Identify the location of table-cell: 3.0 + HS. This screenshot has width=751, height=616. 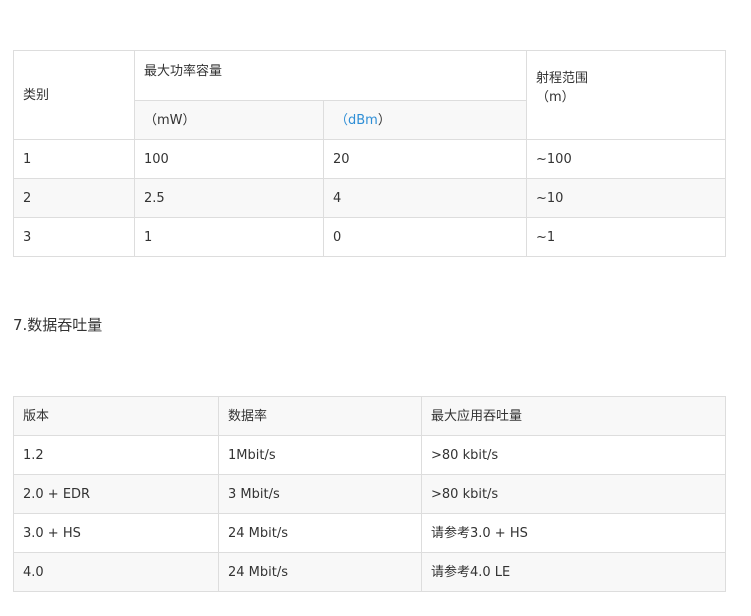
(116, 533).